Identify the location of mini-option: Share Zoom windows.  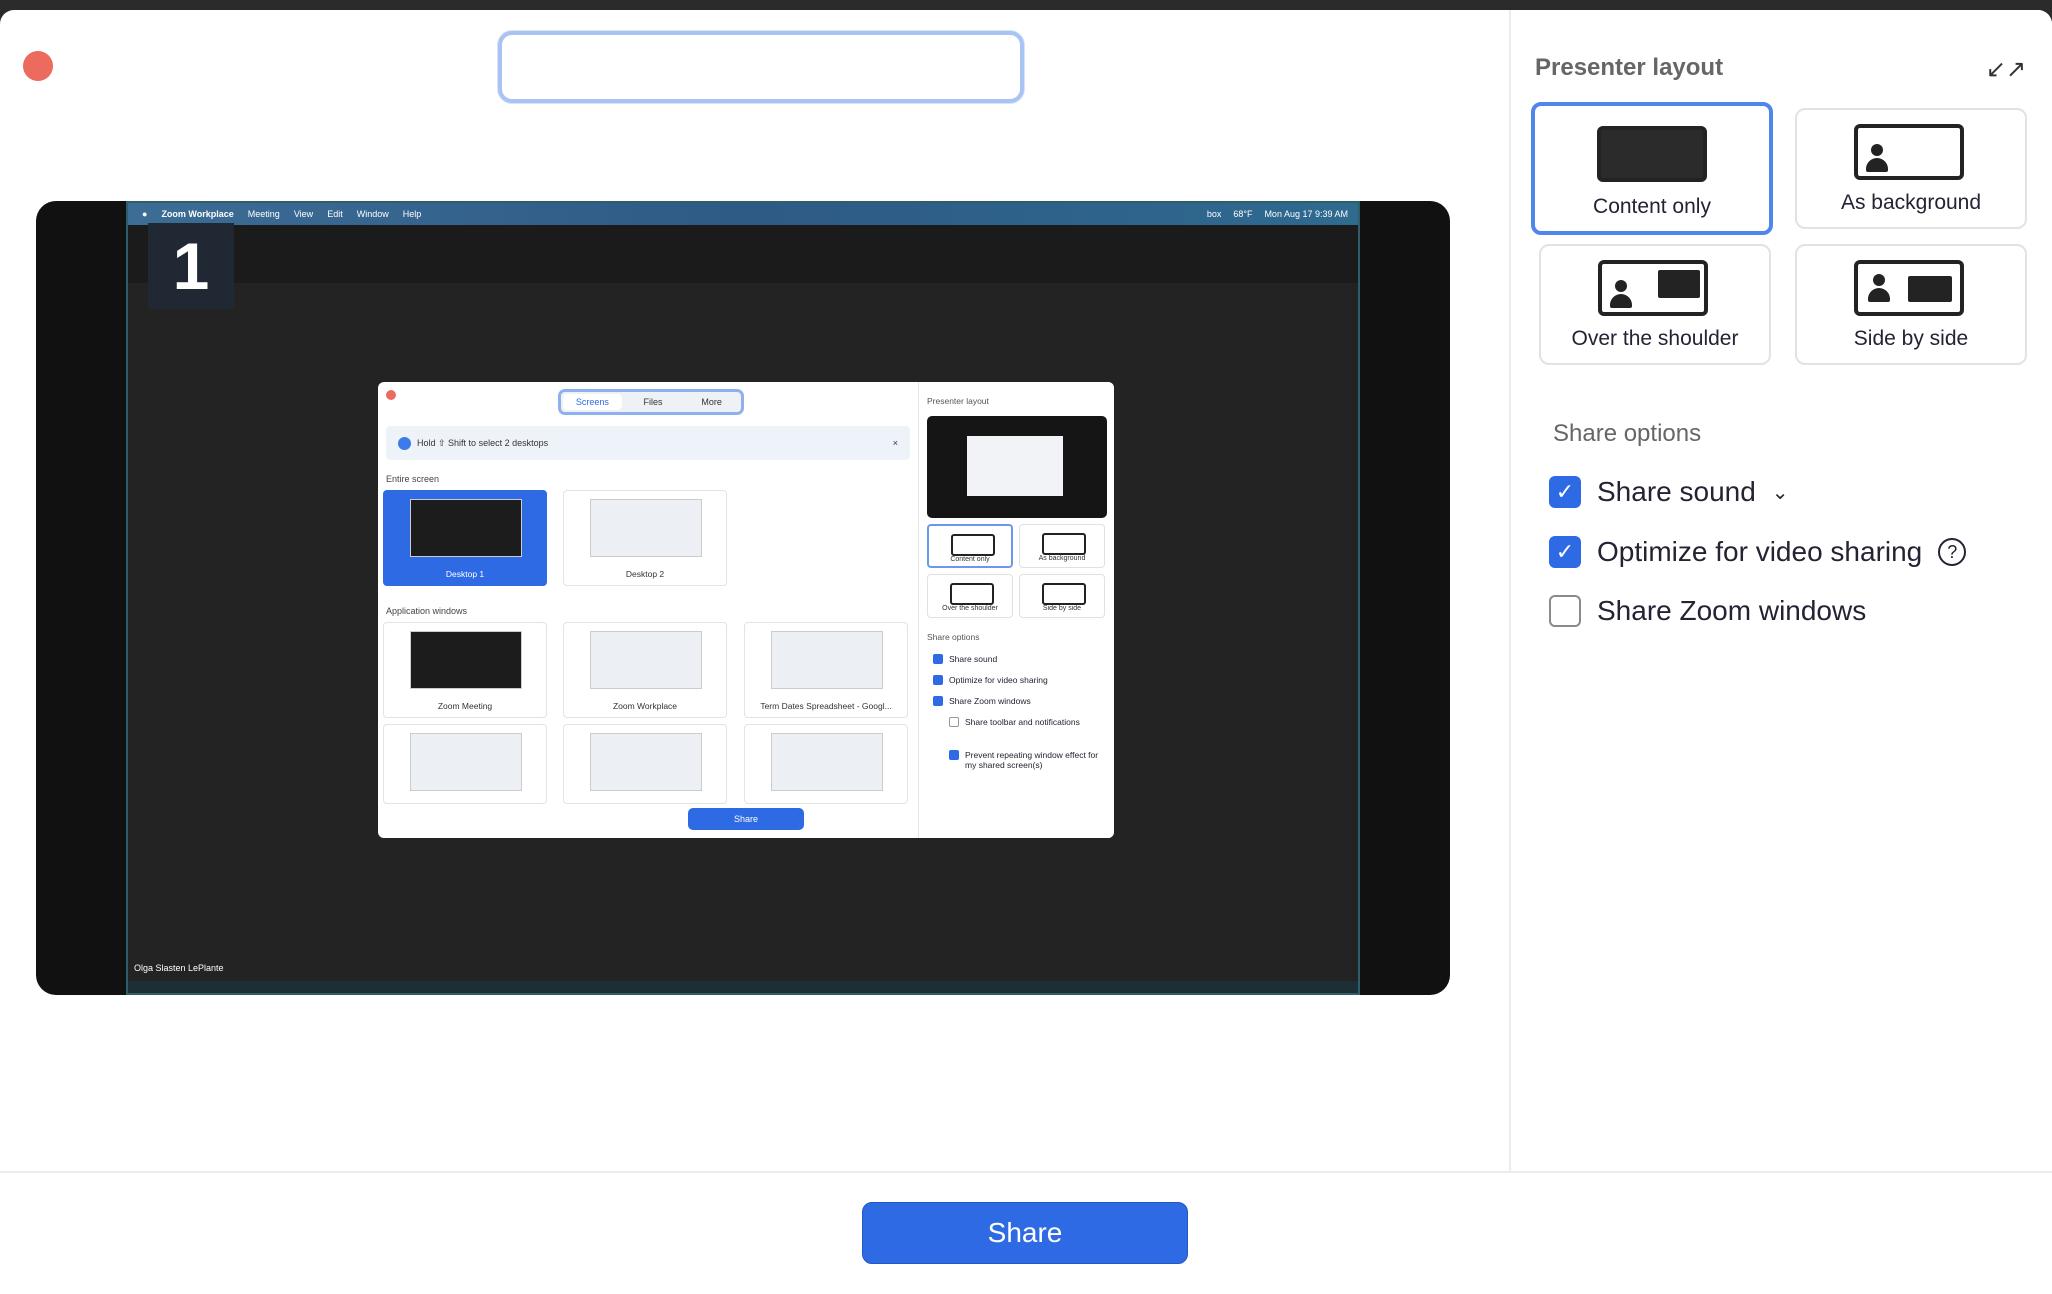
(982, 701).